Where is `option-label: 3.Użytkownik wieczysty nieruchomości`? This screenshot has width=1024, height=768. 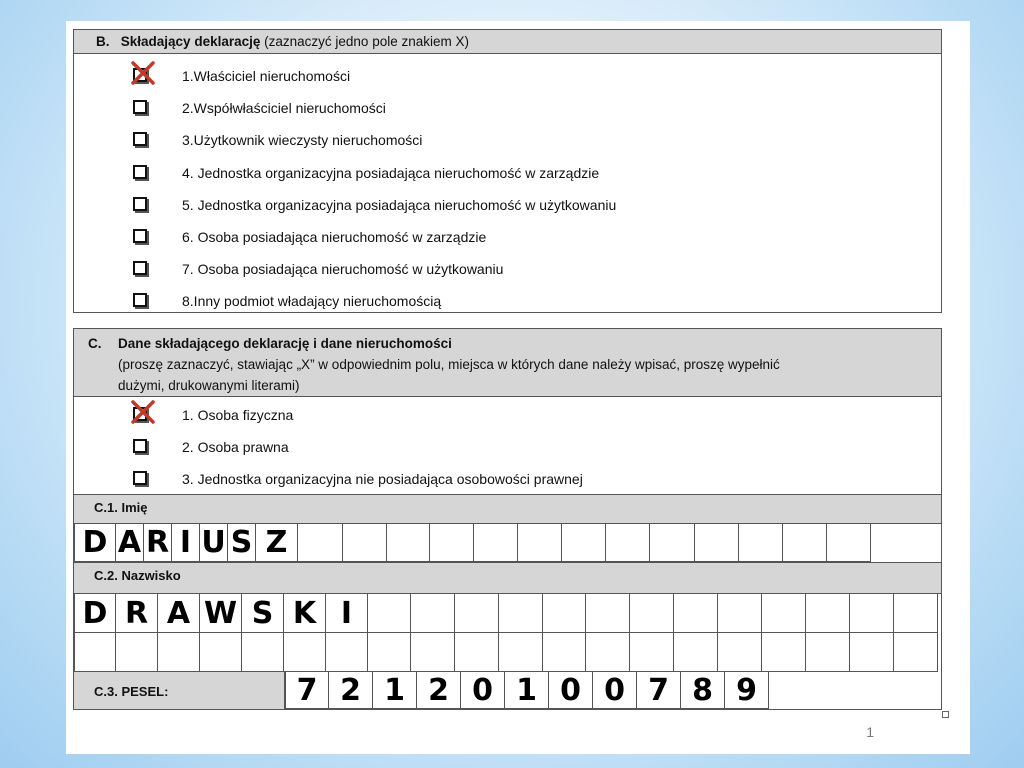
option-label: 3.Użytkownik wieczysty nieruchomości is located at coordinates (302, 140).